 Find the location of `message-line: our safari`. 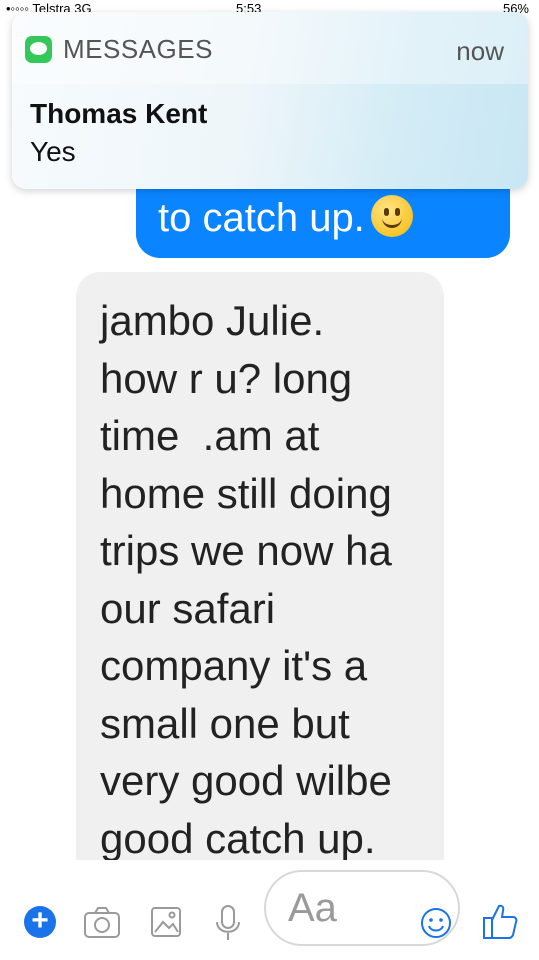

message-line: our safari is located at coordinates (188, 608).